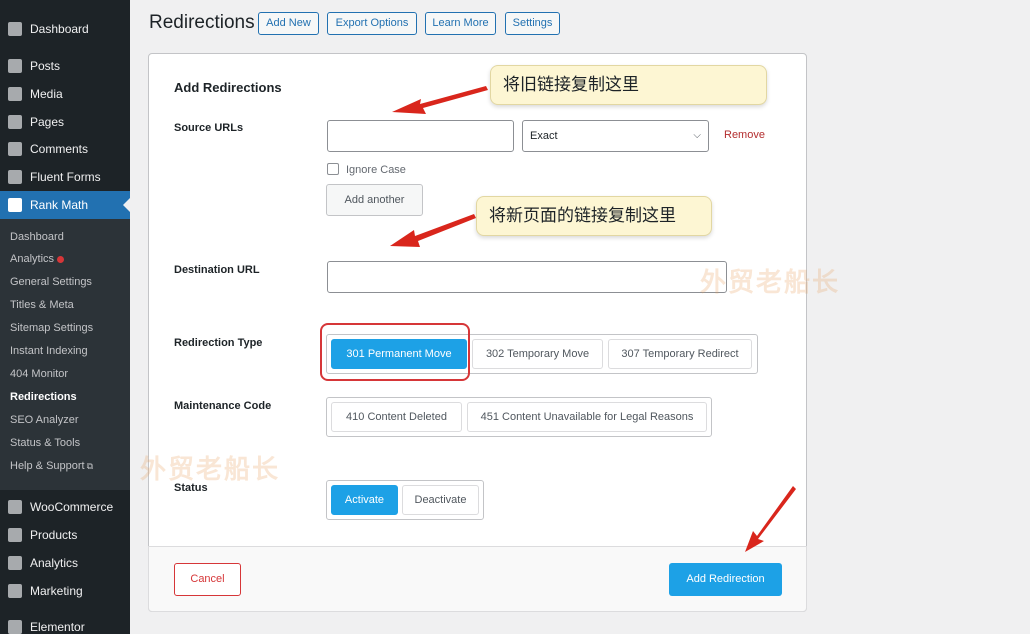  Describe the element at coordinates (440, 100) in the screenshot. I see `arrow-to-source-icon` at that location.